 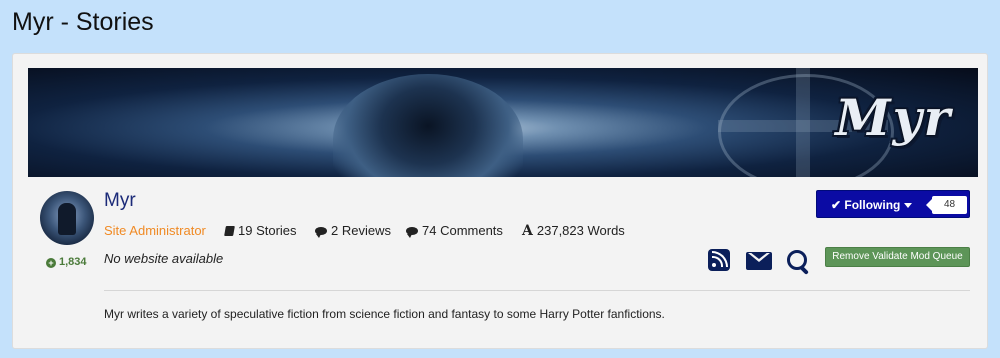 What do you see at coordinates (893, 117) in the screenshot?
I see `banner-logo: Myr` at bounding box center [893, 117].